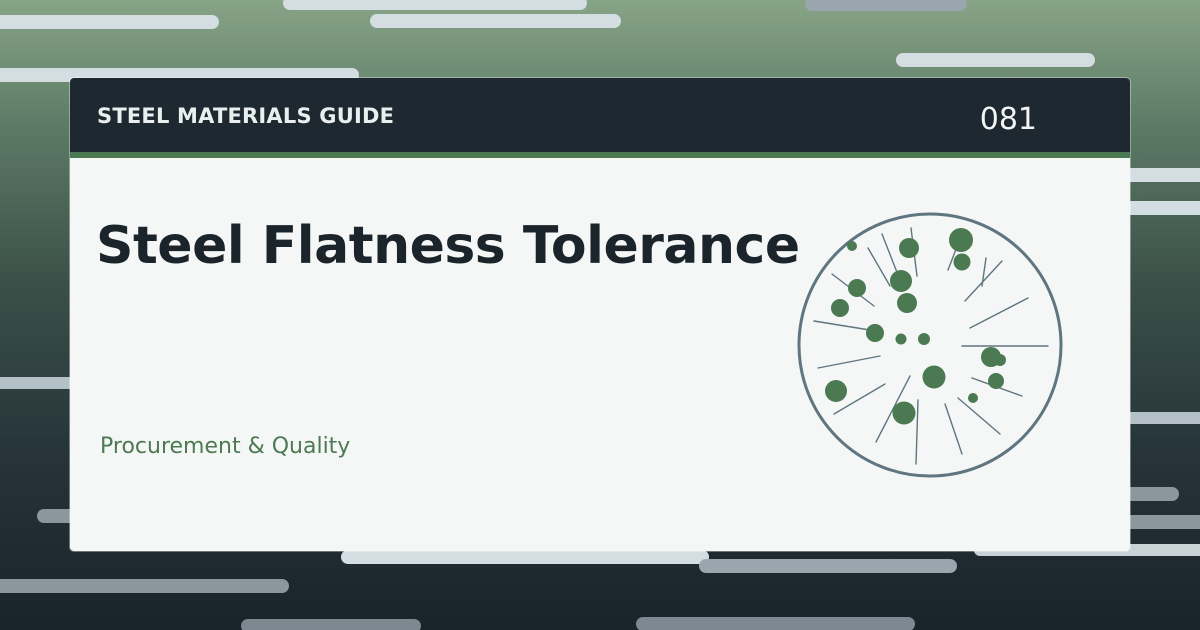 This screenshot has height=630, width=1200. Describe the element at coordinates (225, 446) in the screenshot. I see `category-label: Procurement & Quality` at that location.